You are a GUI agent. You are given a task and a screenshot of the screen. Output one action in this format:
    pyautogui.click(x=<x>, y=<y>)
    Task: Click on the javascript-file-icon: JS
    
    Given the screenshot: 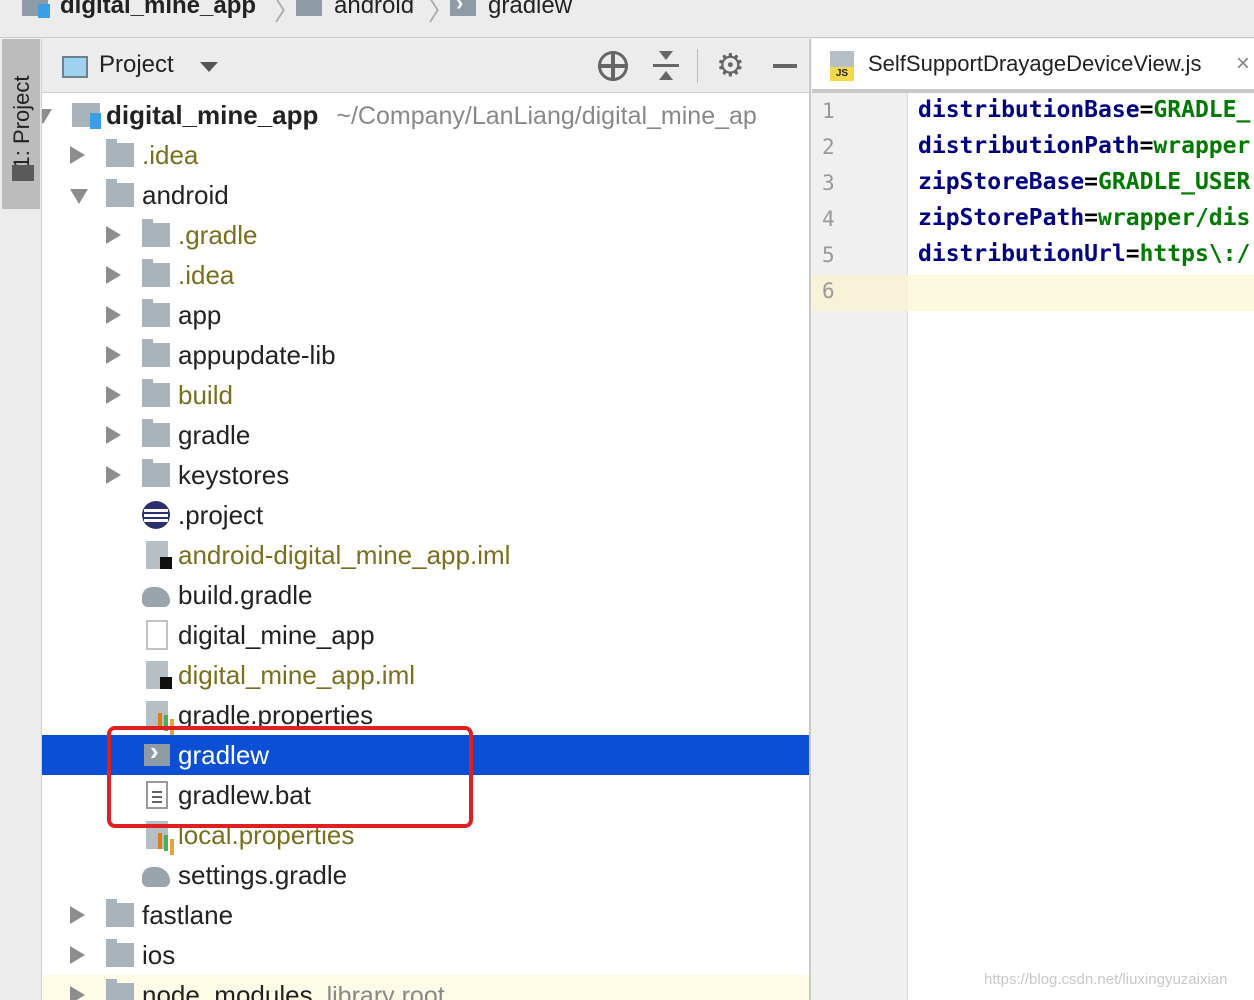 What is the action you would take?
    pyautogui.click(x=842, y=66)
    